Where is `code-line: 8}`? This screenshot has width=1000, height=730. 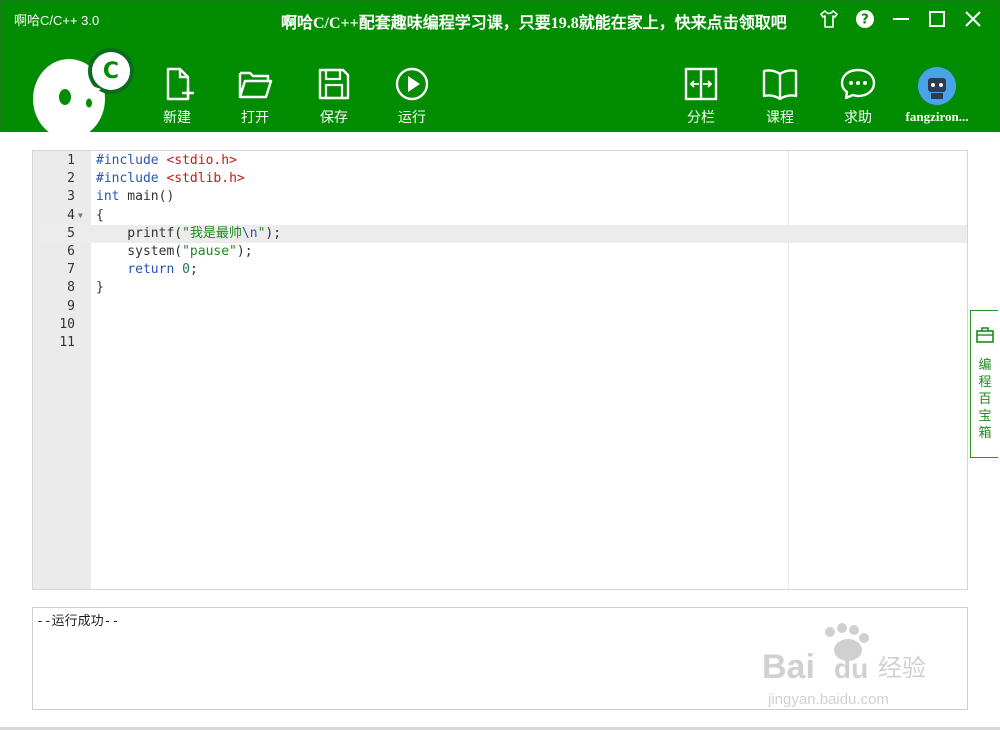 code-line: 8} is located at coordinates (500, 288).